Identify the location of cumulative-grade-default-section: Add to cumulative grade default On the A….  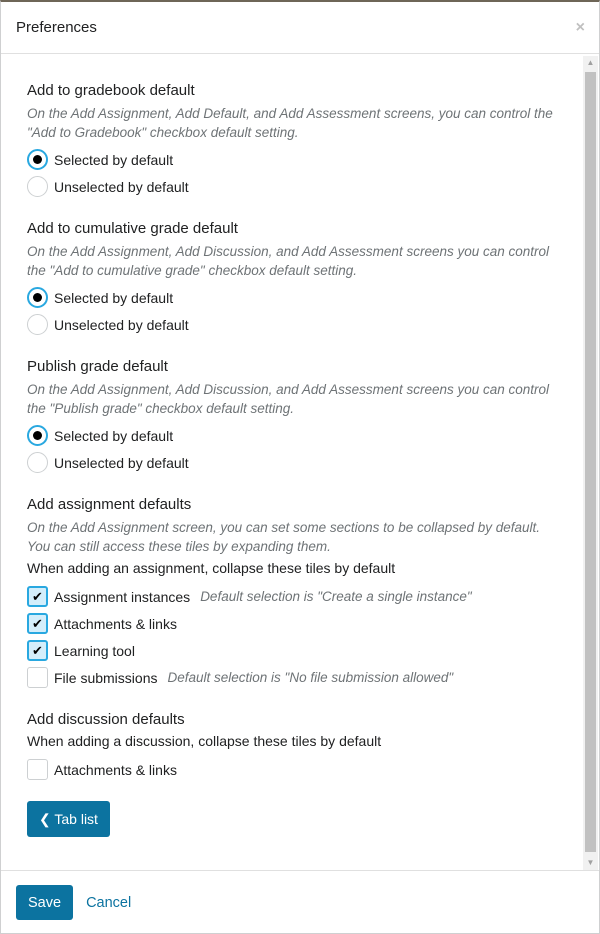
(295, 279).